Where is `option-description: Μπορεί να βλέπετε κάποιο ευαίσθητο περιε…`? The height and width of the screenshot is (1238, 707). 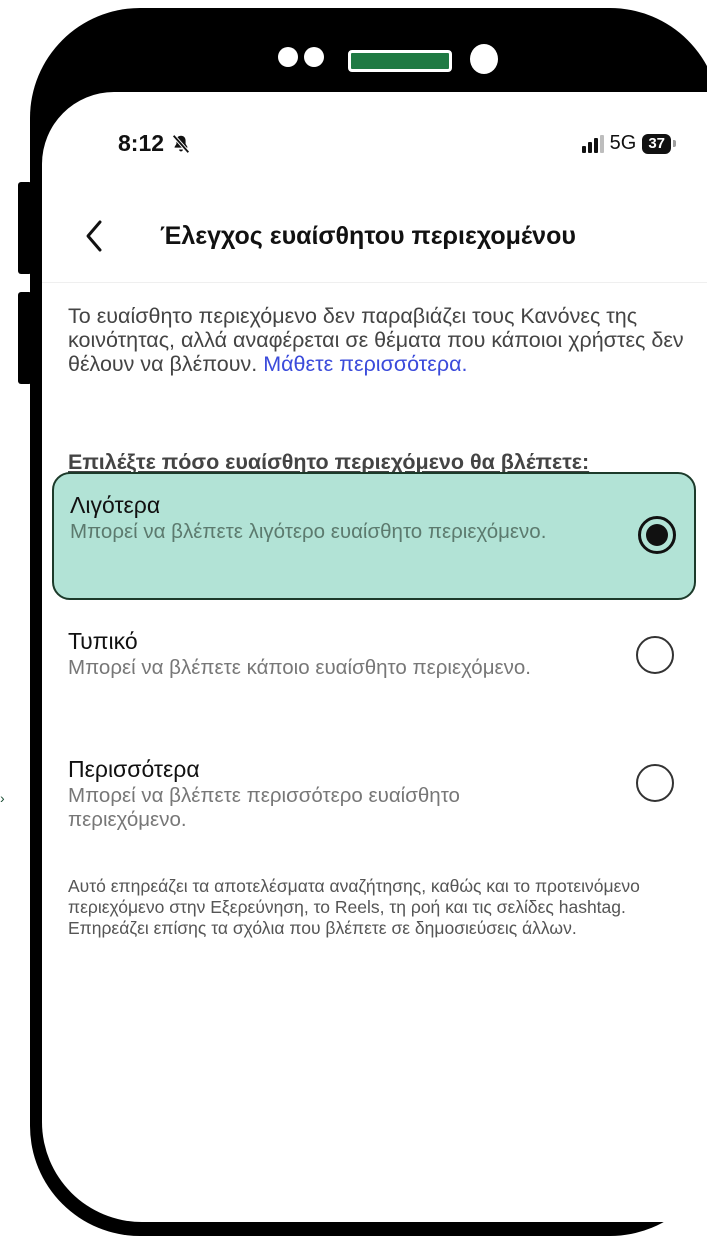 option-description: Μπορεί να βλέπετε κάποιο ευαίσθητο περιε… is located at coordinates (299, 667).